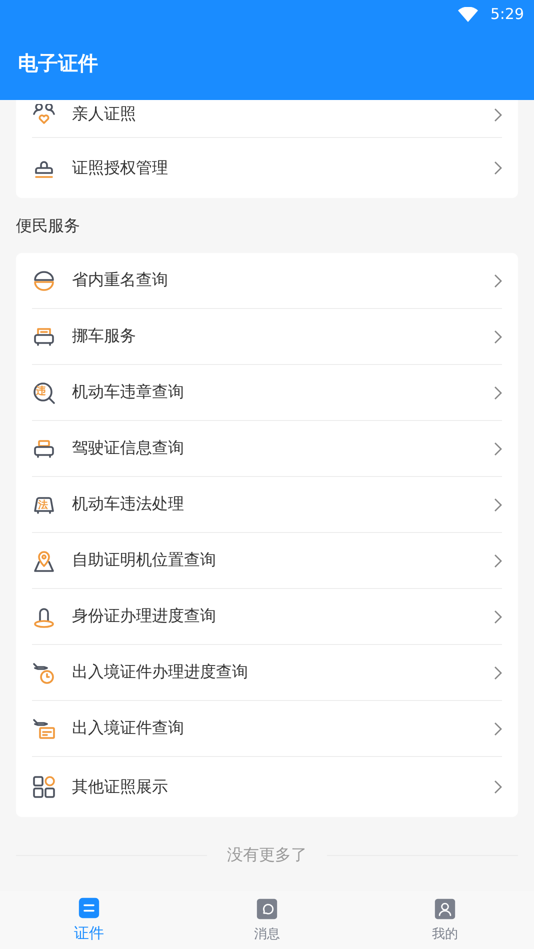  Describe the element at coordinates (267, 281) in the screenshot. I see `service-item: 省内重名查询` at that location.